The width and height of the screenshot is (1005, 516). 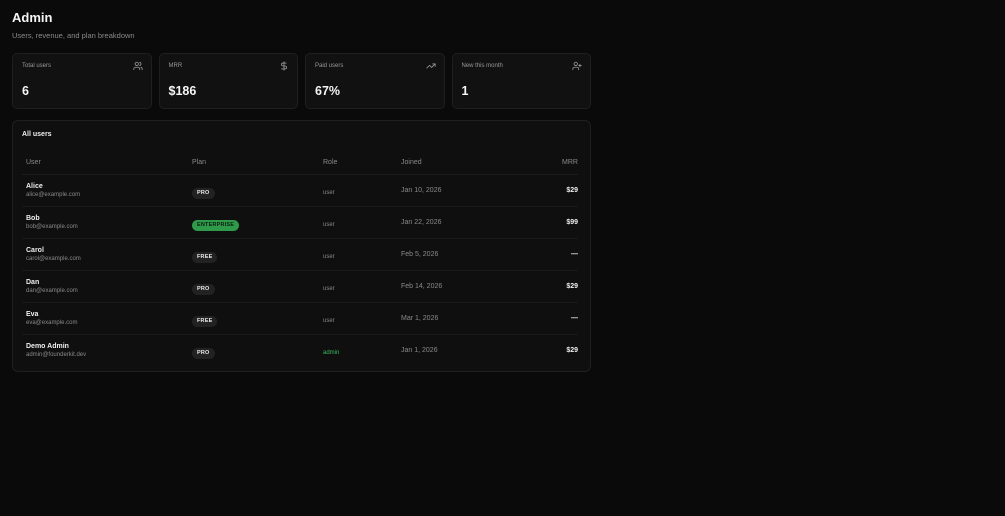 I want to click on trending-up-icon, so click(x=430, y=66).